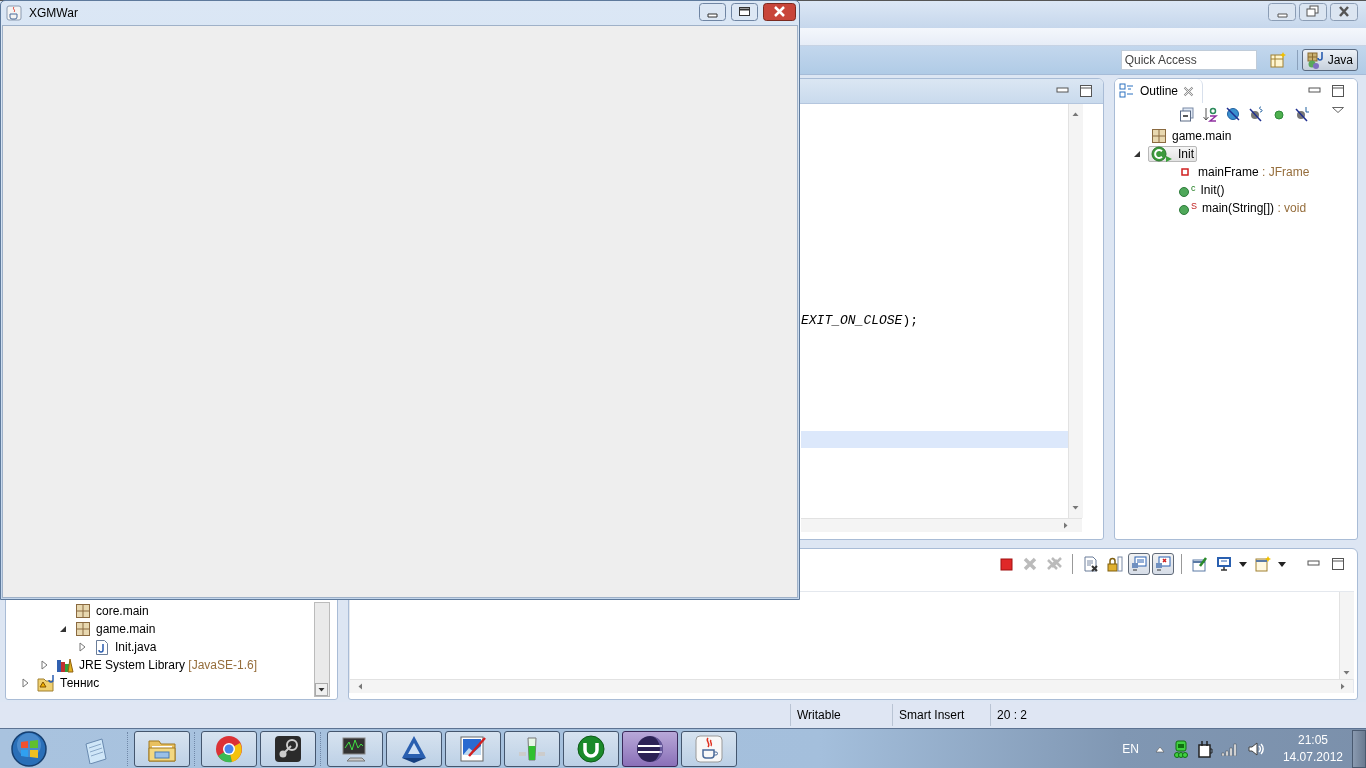 This screenshot has height=768, width=1366. Describe the element at coordinates (1256, 114) in the screenshot. I see `hide-static-icon` at that location.